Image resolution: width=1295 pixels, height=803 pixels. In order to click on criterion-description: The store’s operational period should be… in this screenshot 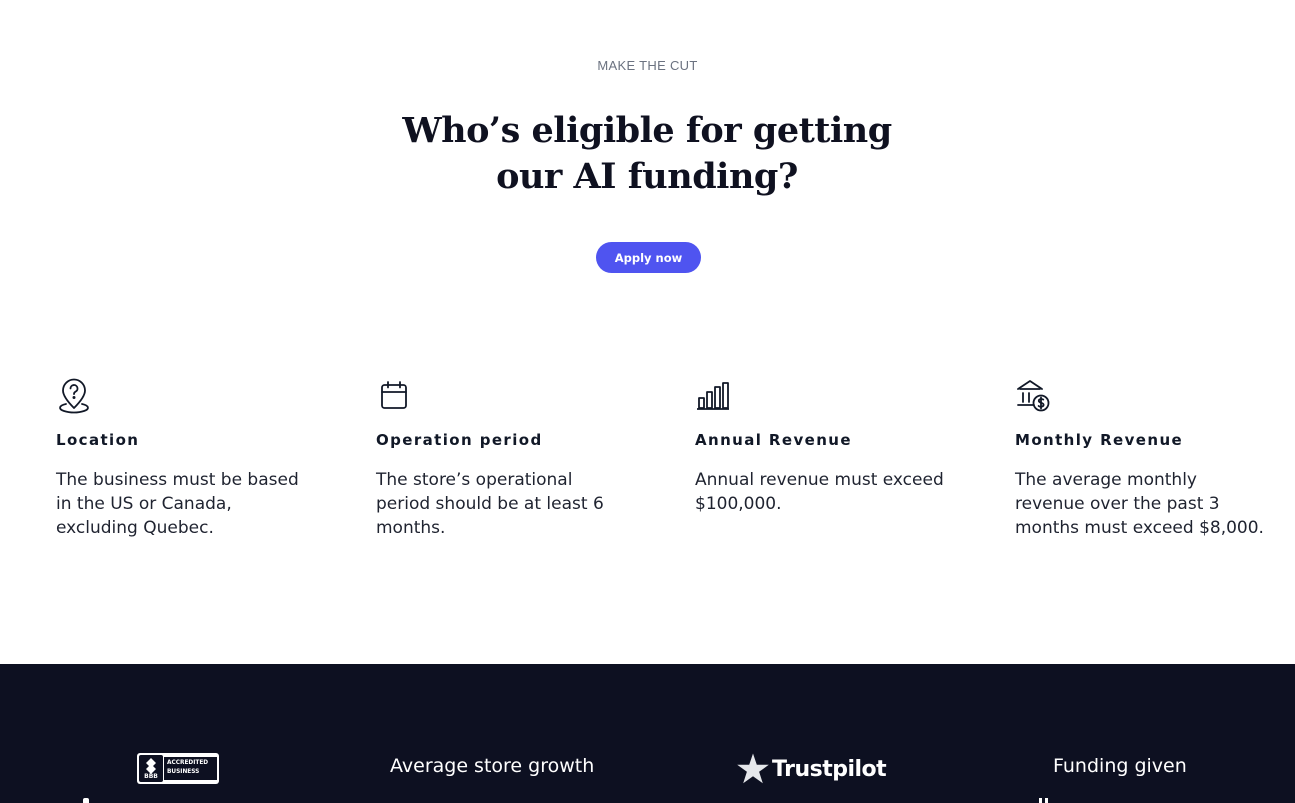, I will do `click(490, 504)`.